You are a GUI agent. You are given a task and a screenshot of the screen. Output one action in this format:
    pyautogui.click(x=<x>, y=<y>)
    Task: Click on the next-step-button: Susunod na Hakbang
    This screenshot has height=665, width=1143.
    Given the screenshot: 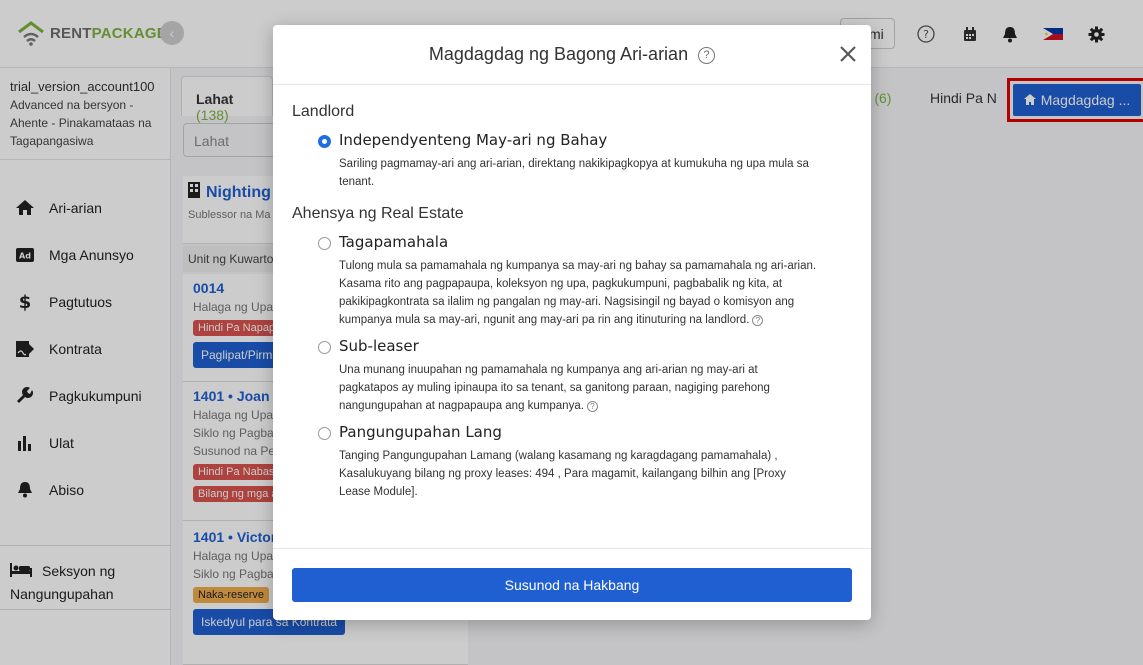 What is the action you would take?
    pyautogui.click(x=572, y=585)
    